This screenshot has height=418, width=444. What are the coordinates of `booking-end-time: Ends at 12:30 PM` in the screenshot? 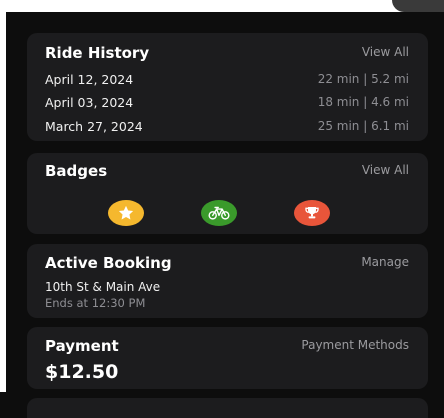 It's located at (95, 303).